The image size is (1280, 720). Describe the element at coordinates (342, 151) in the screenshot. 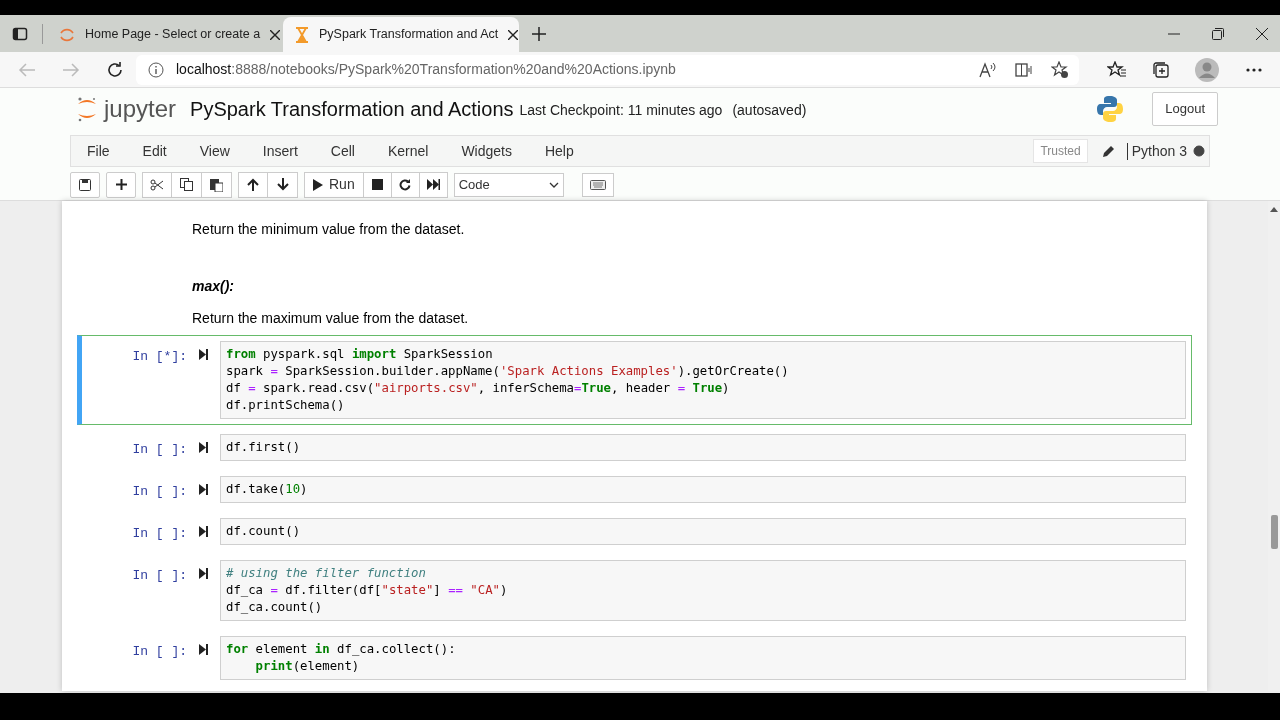

I see `menu-item: Cell` at that location.